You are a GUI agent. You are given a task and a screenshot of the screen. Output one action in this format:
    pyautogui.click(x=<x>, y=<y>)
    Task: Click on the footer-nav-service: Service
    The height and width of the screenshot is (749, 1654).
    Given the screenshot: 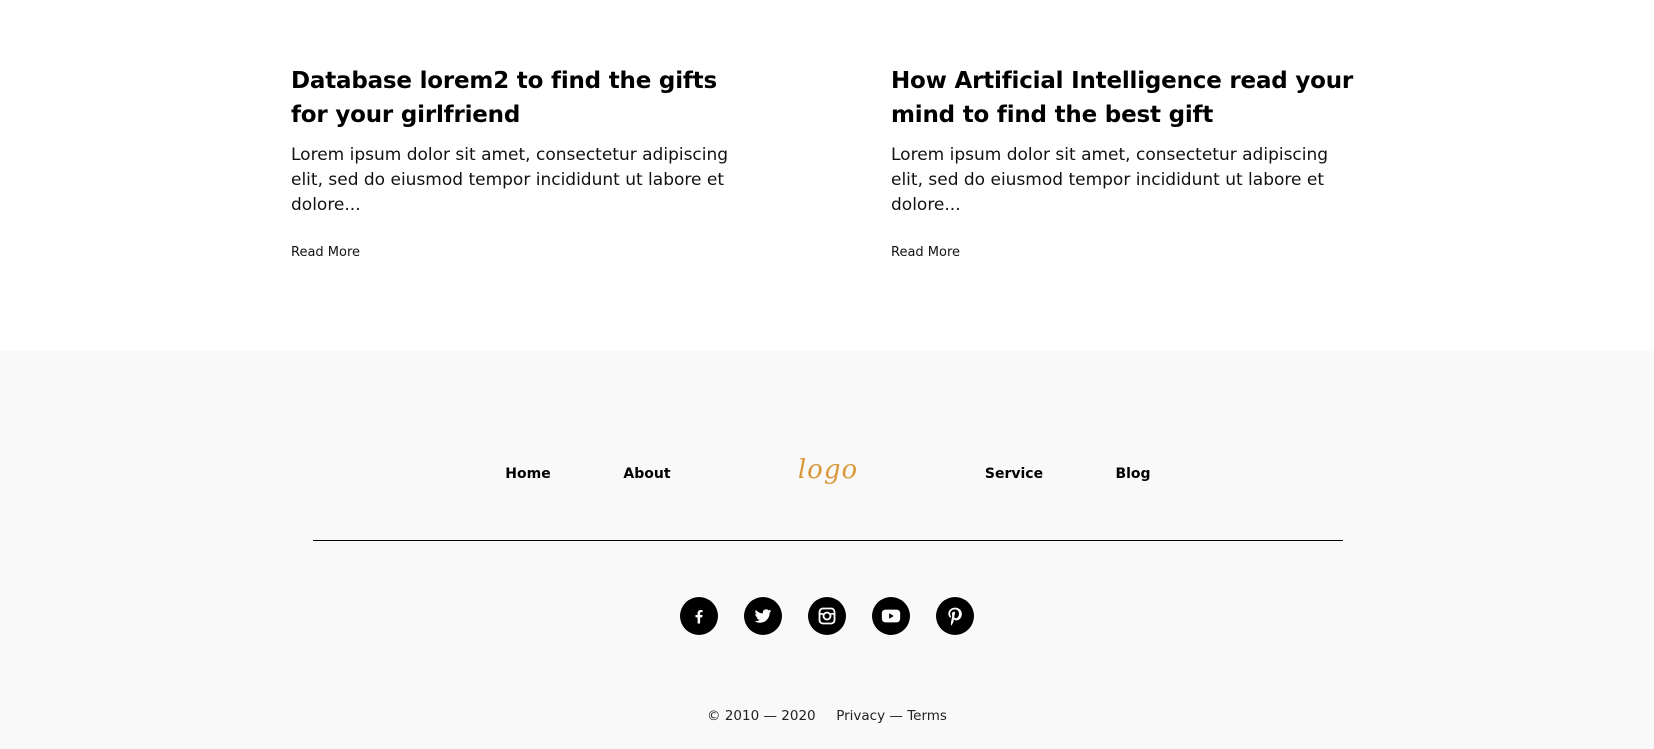 What is the action you would take?
    pyautogui.click(x=1014, y=474)
    